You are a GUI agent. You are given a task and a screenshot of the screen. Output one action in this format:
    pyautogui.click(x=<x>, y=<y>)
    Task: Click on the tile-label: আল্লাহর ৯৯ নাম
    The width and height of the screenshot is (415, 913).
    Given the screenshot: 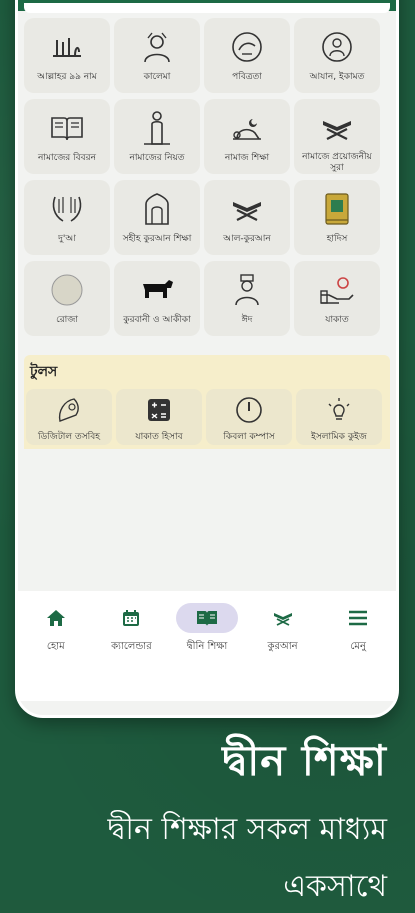 What is the action you would take?
    pyautogui.click(x=67, y=77)
    